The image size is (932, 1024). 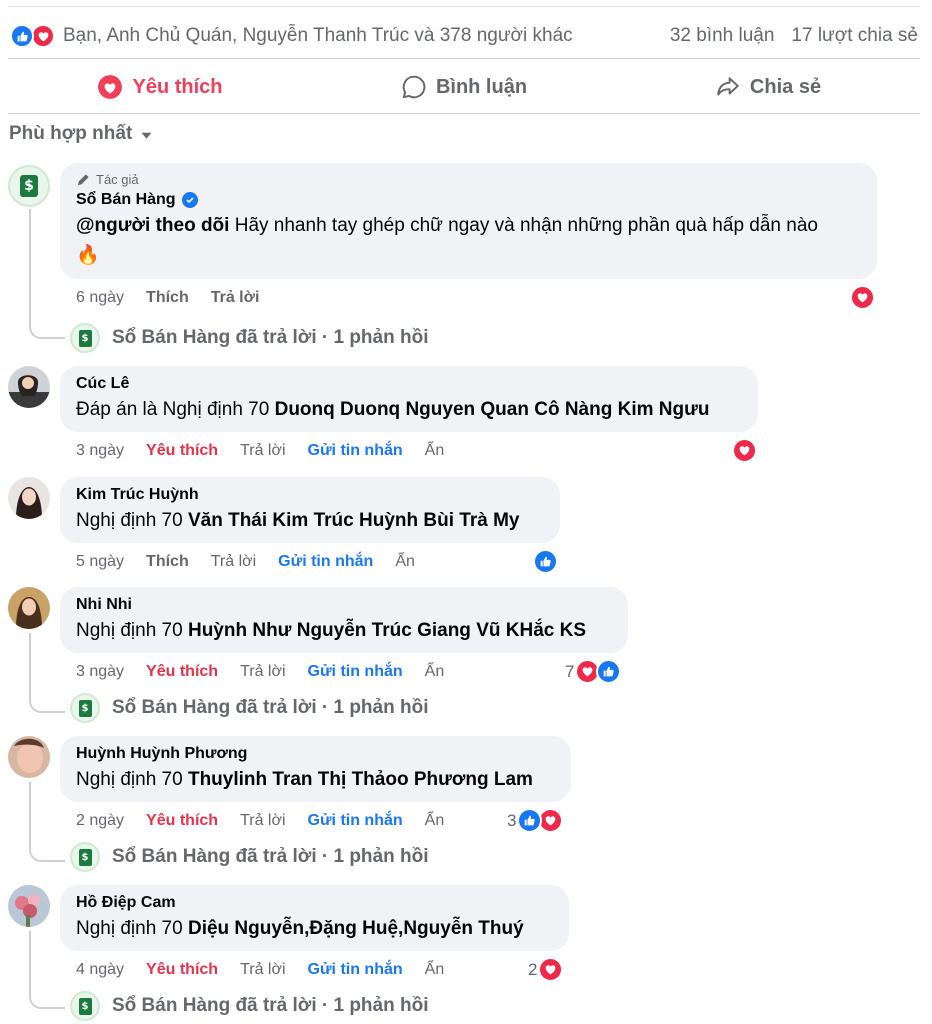 I want to click on reaction-count: 7, so click(x=570, y=671).